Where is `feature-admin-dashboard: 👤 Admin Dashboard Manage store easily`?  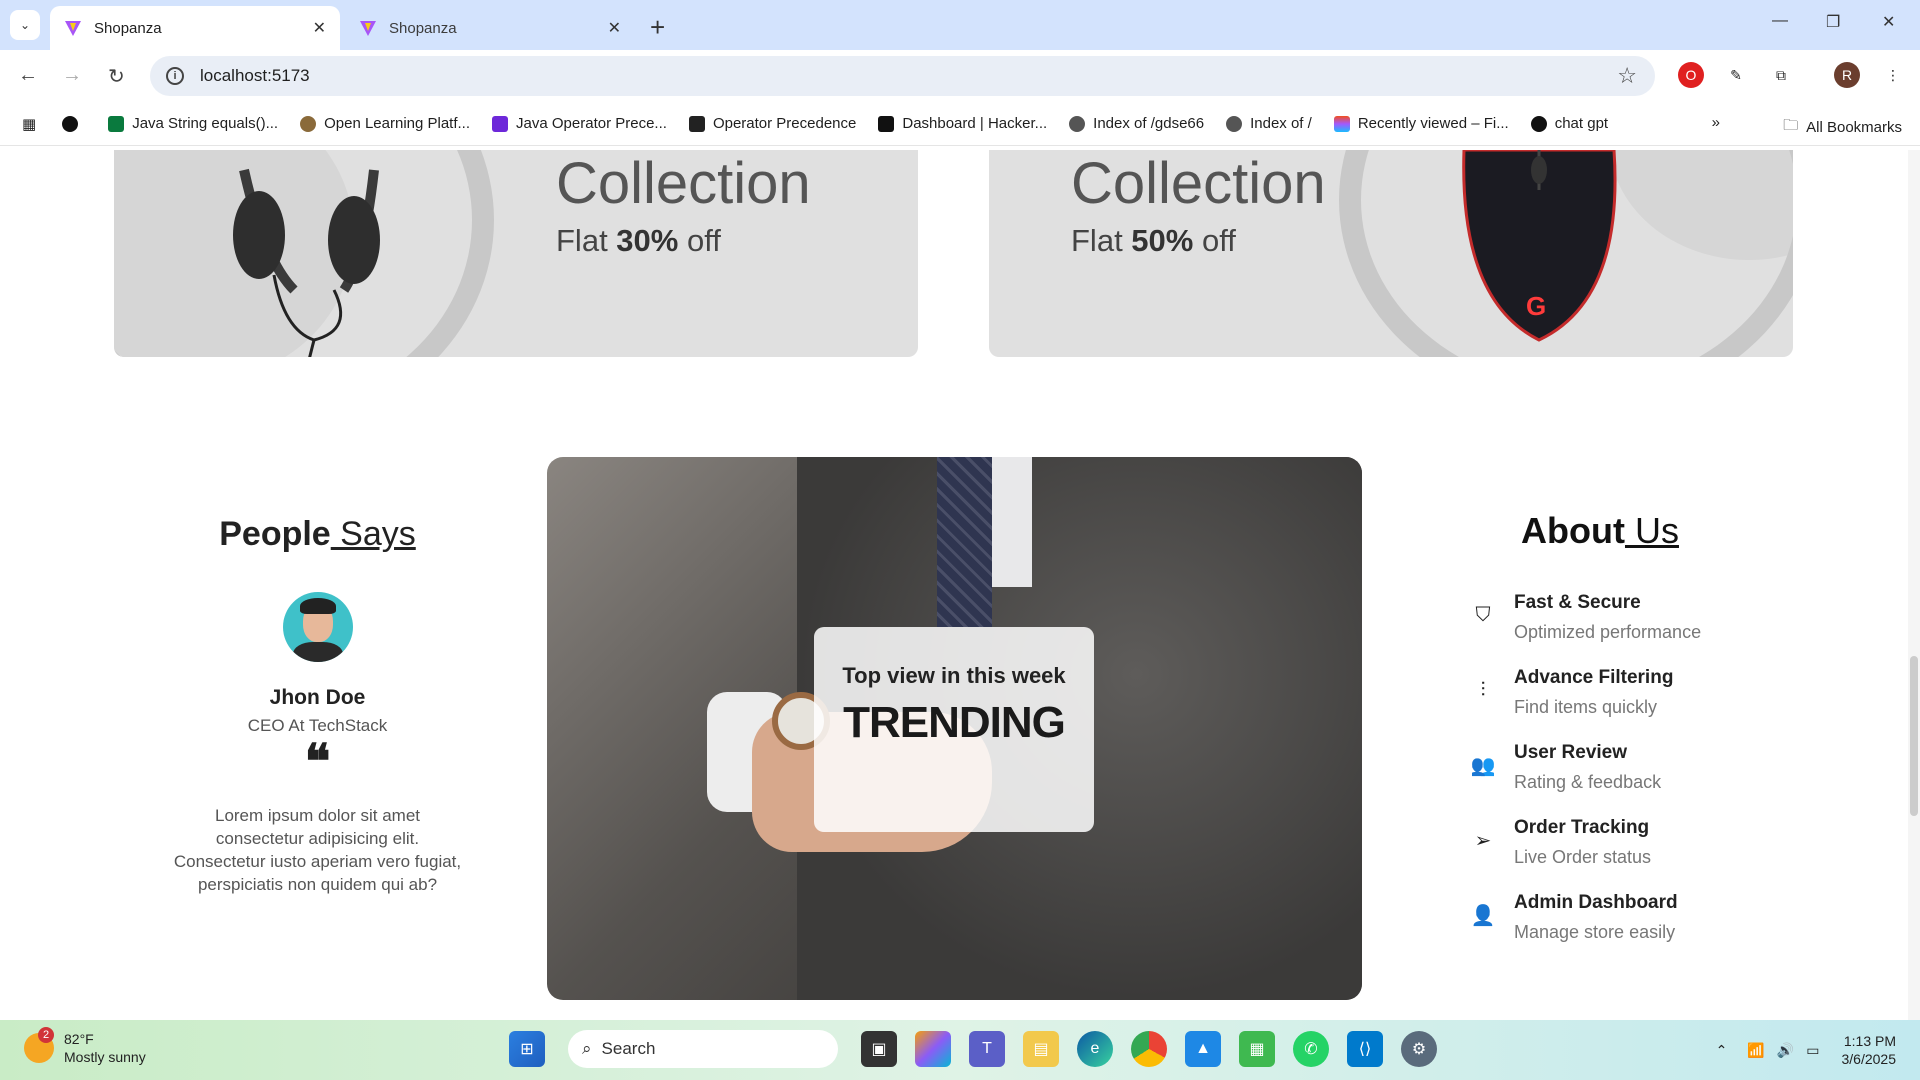
feature-admin-dashboard: 👤 Admin Dashboard Manage store easily is located at coordinates (1574, 917).